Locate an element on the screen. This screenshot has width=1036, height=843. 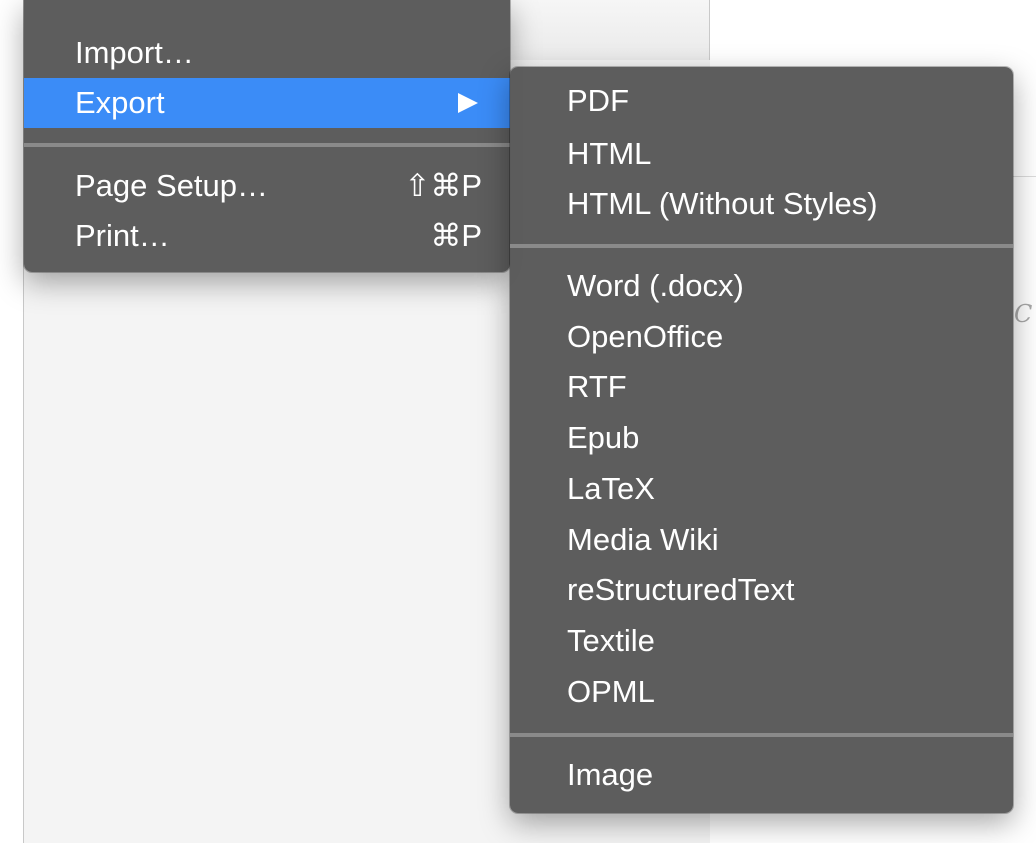
export-item-restructuredtext: reStructuredText is located at coordinates (761, 590).